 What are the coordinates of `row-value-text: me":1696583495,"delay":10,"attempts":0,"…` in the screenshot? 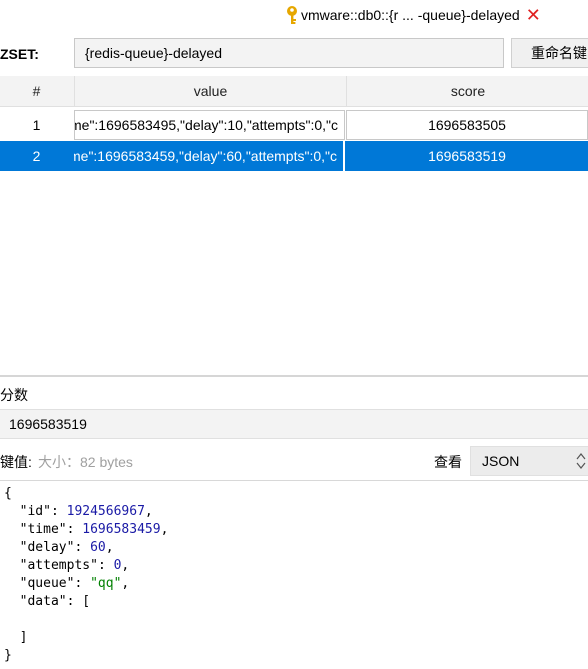 It's located at (206, 125).